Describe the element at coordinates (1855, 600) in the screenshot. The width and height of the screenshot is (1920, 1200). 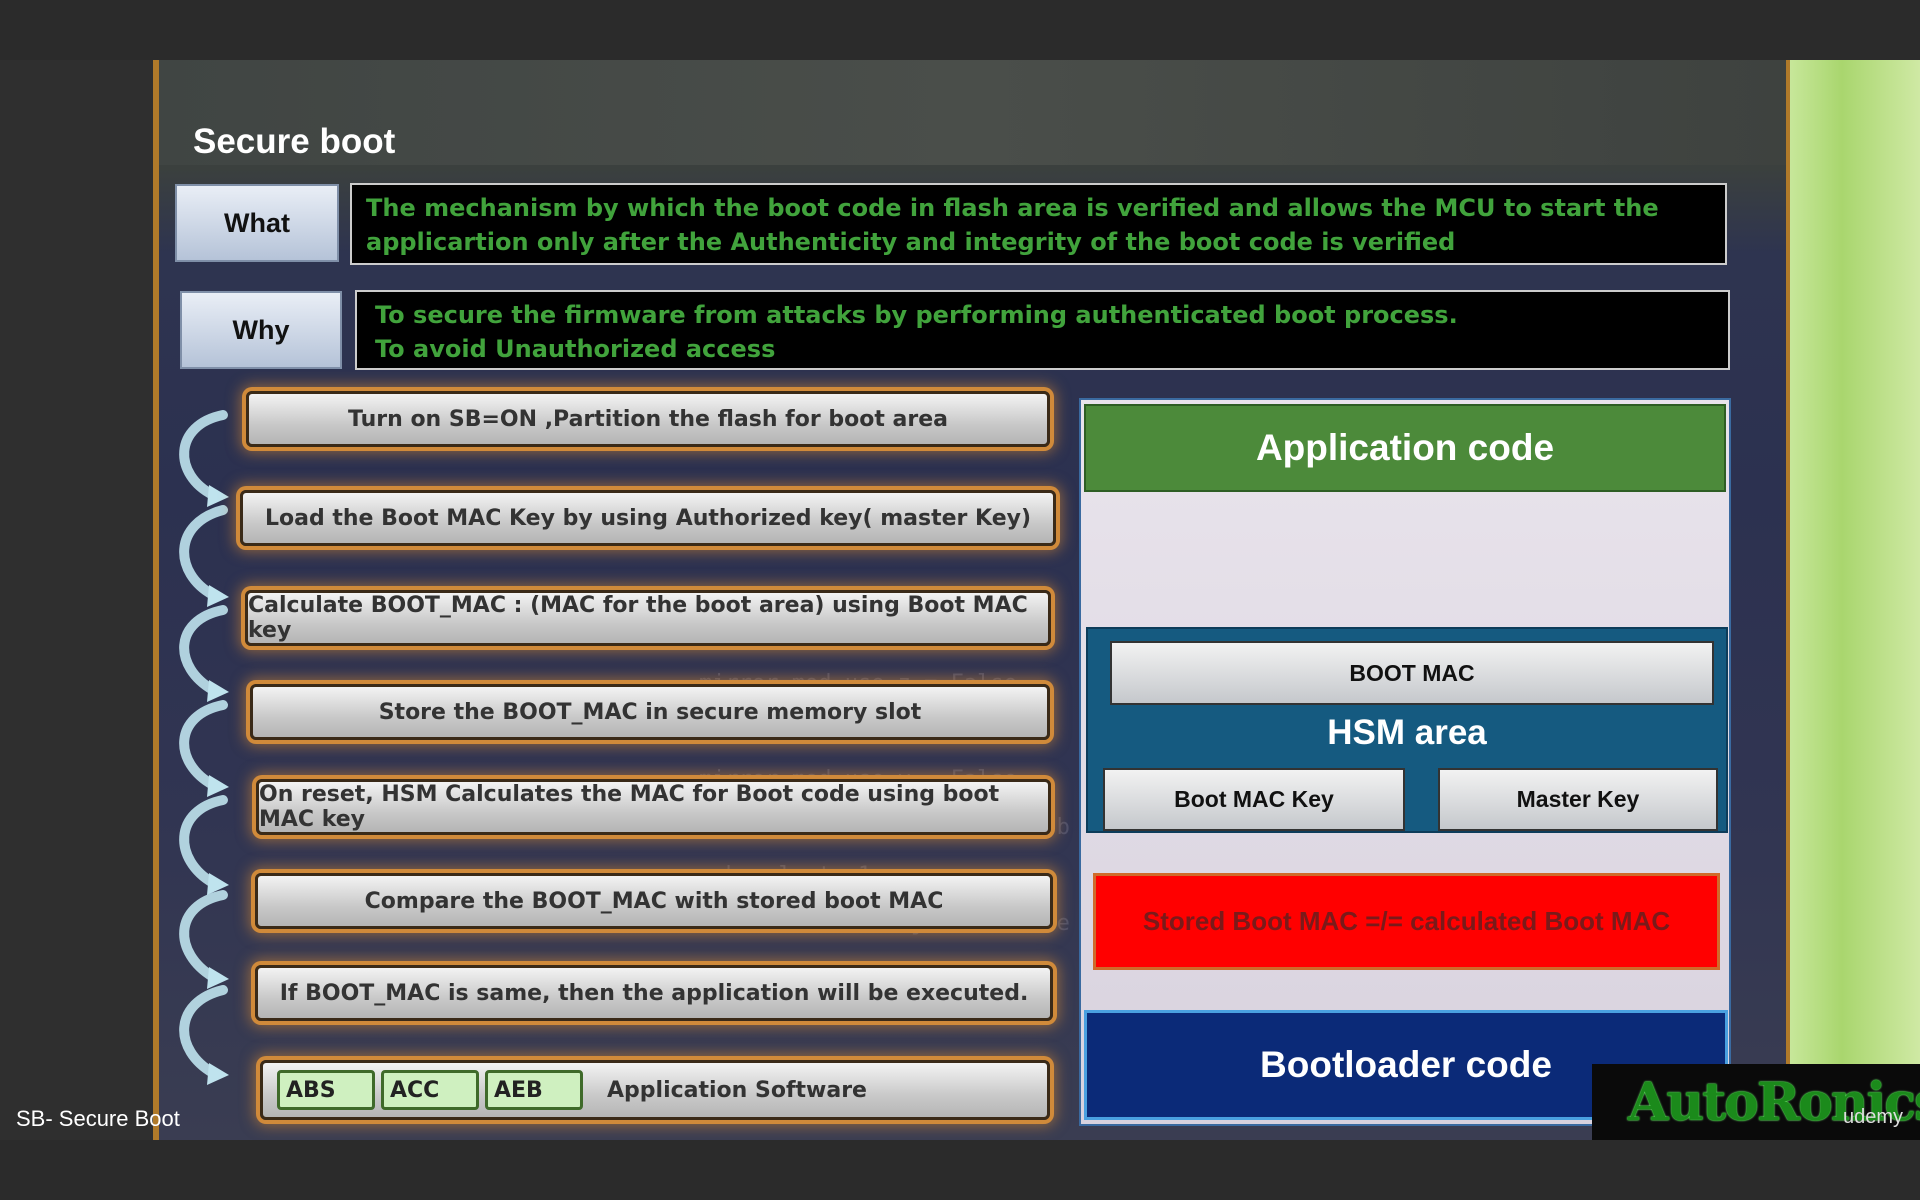
I see `right-panel` at that location.